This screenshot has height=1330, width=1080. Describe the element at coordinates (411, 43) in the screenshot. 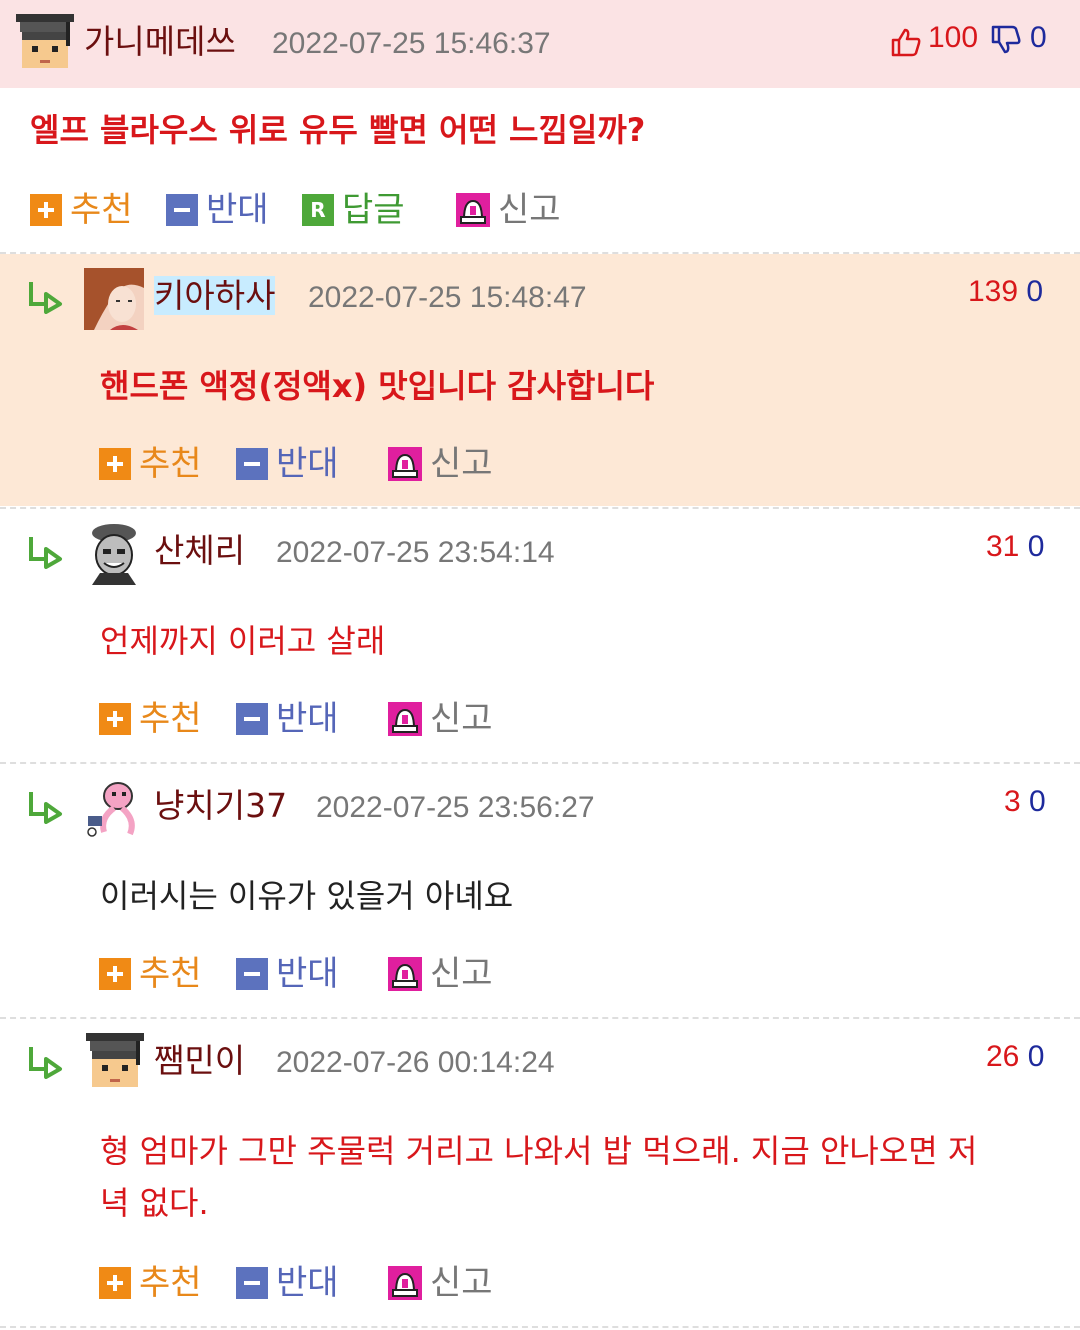

I see `post-date: 2022-07-25 15:46:37` at that location.